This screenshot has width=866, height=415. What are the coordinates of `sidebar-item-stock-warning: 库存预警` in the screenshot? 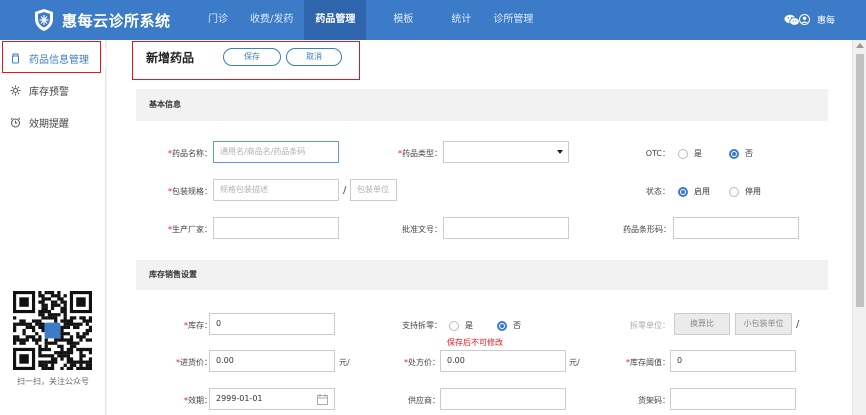 It's located at (53, 90).